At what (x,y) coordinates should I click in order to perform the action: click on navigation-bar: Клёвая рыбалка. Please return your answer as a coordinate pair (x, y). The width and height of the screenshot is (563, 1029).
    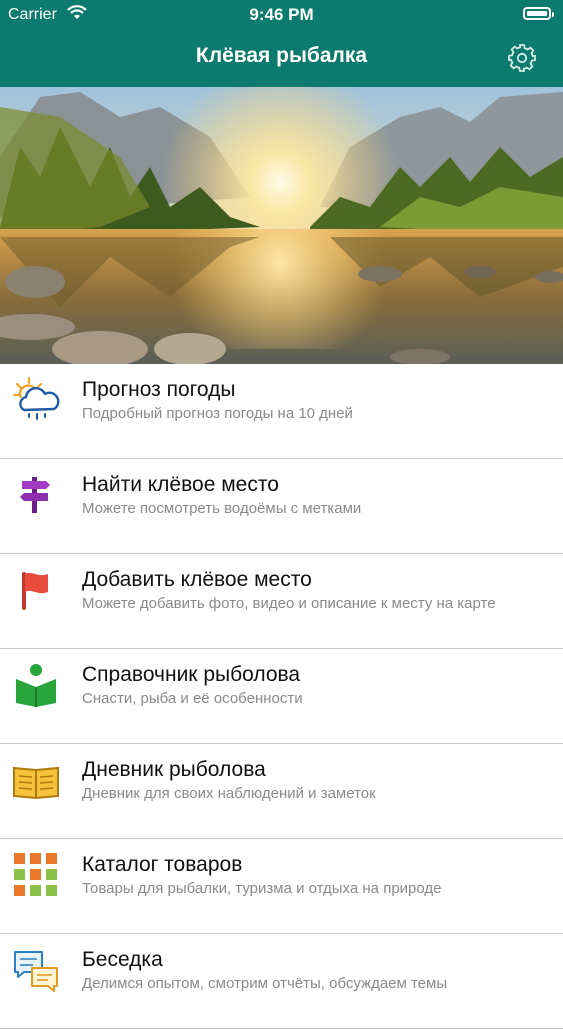
    Looking at the image, I should click on (281, 58).